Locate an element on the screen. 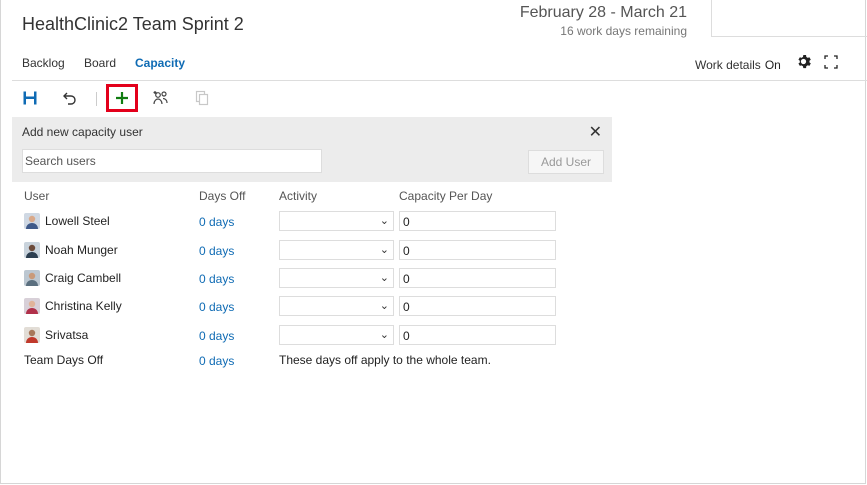 The width and height of the screenshot is (867, 485). gear-icon is located at coordinates (803, 63).